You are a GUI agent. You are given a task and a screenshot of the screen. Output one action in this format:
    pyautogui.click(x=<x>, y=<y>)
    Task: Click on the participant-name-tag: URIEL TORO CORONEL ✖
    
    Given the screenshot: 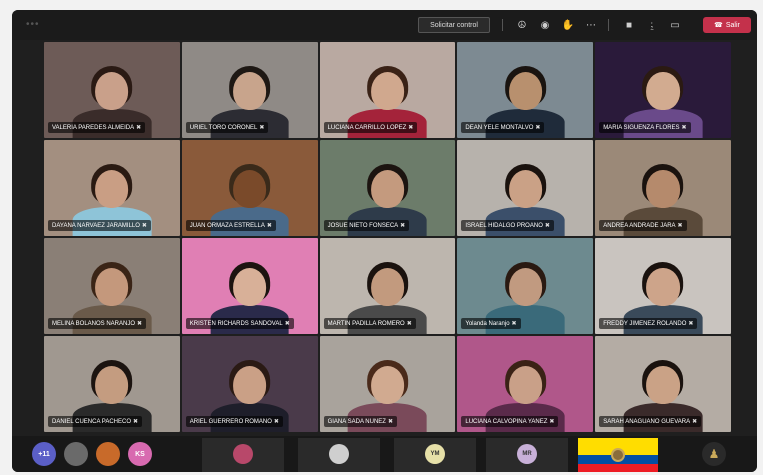 What is the action you would take?
    pyautogui.click(x=227, y=127)
    